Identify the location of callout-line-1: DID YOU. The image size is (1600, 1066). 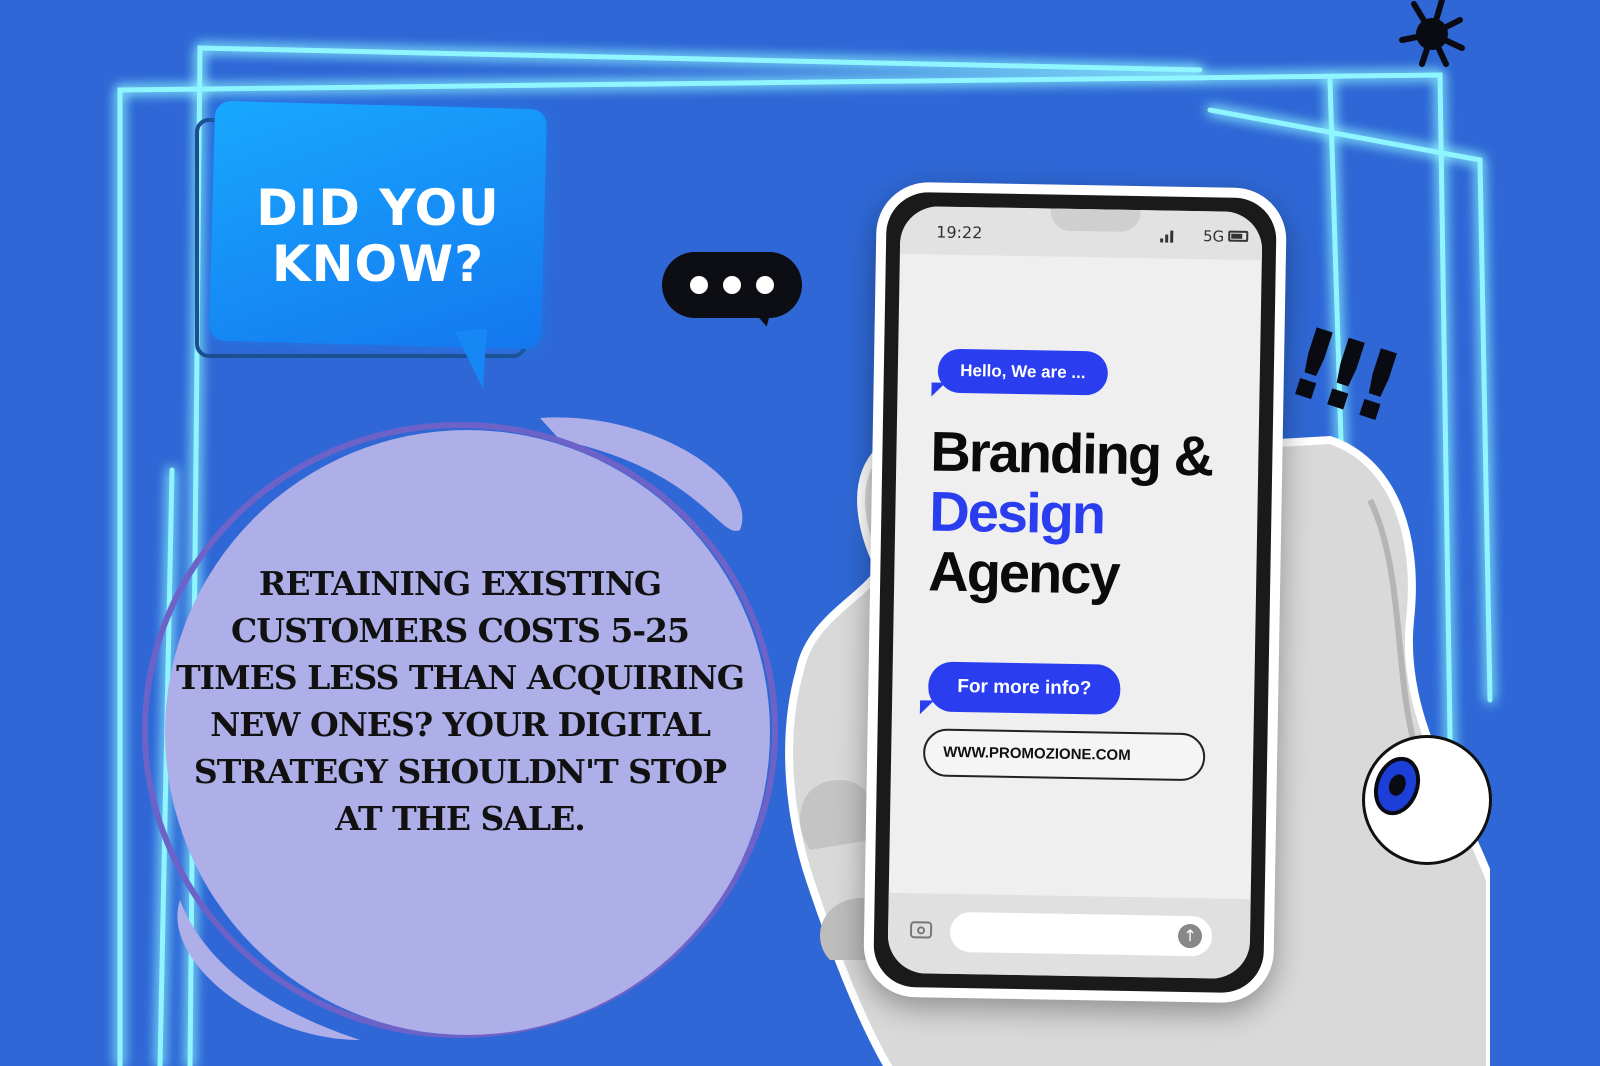
(378, 208).